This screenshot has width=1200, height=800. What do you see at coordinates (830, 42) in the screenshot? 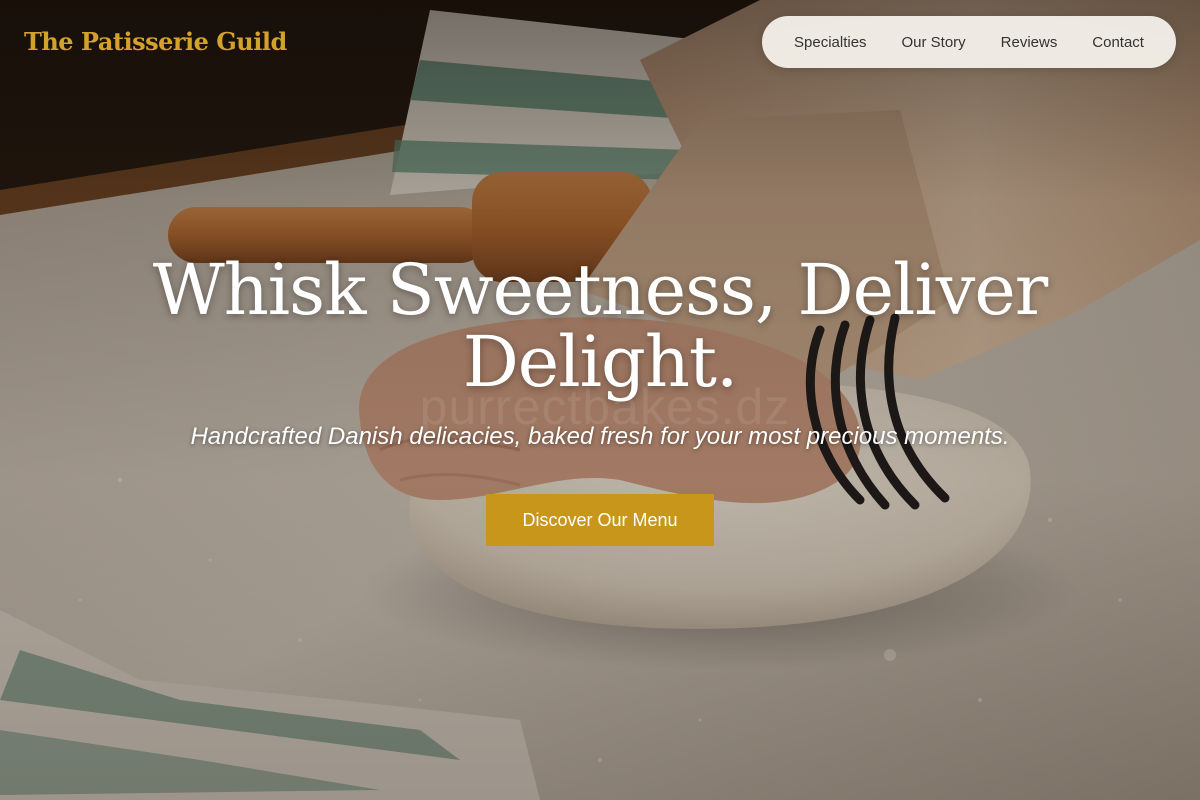
I see `nav-item-specialties: Specialties` at bounding box center [830, 42].